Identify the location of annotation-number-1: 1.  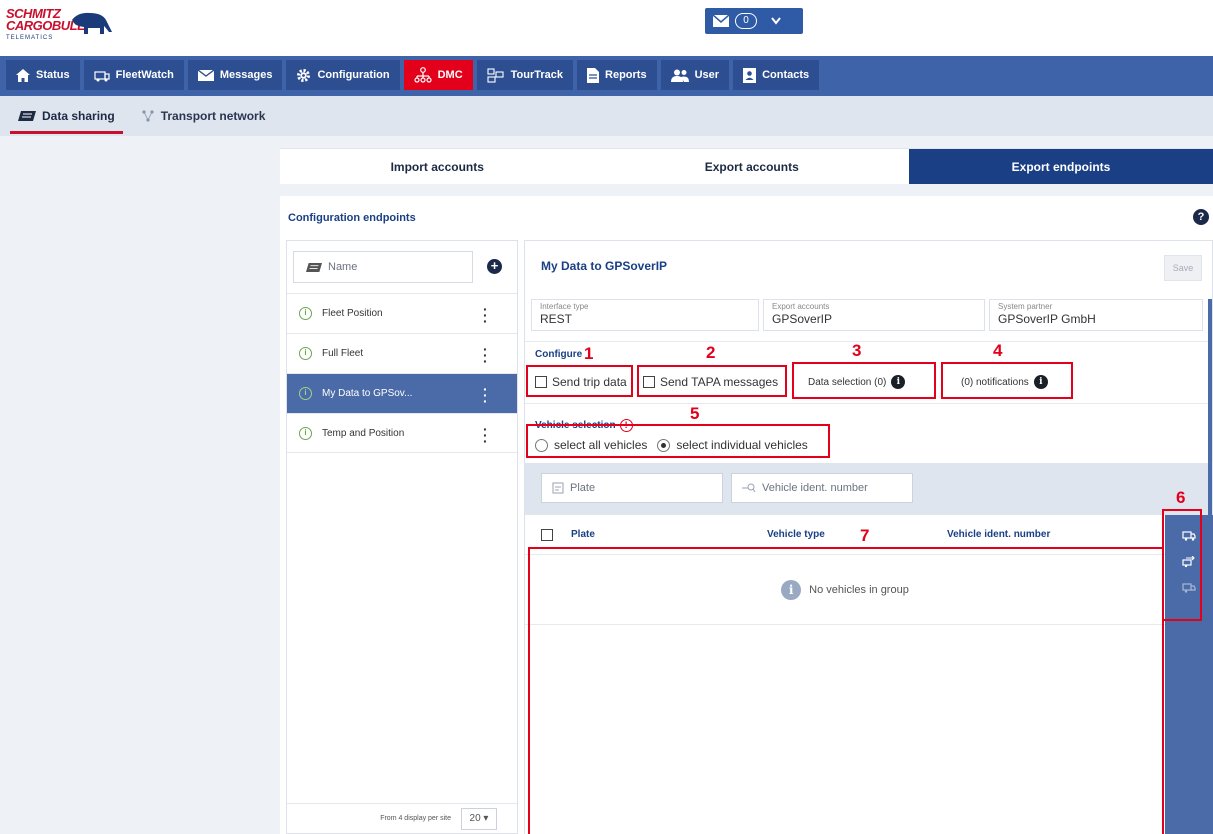
(589, 353).